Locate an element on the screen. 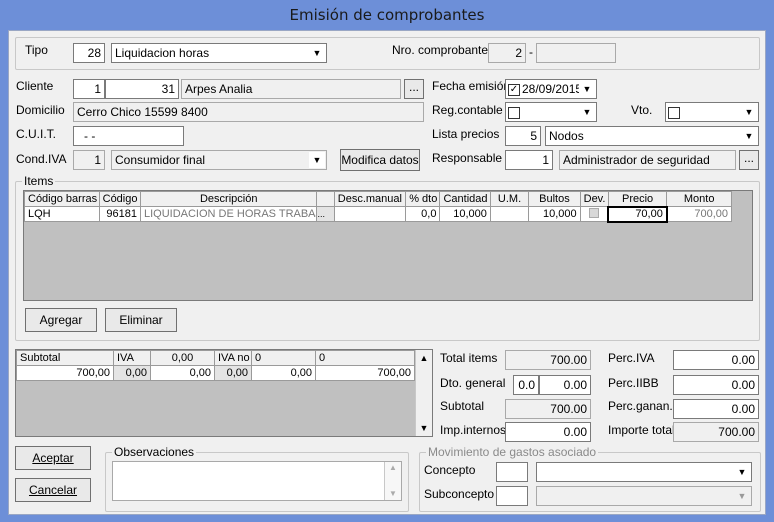 This screenshot has height=522, width=774. cell-descripcion: LIQUIDACION DE HORAS TRABAJ is located at coordinates (228, 214).